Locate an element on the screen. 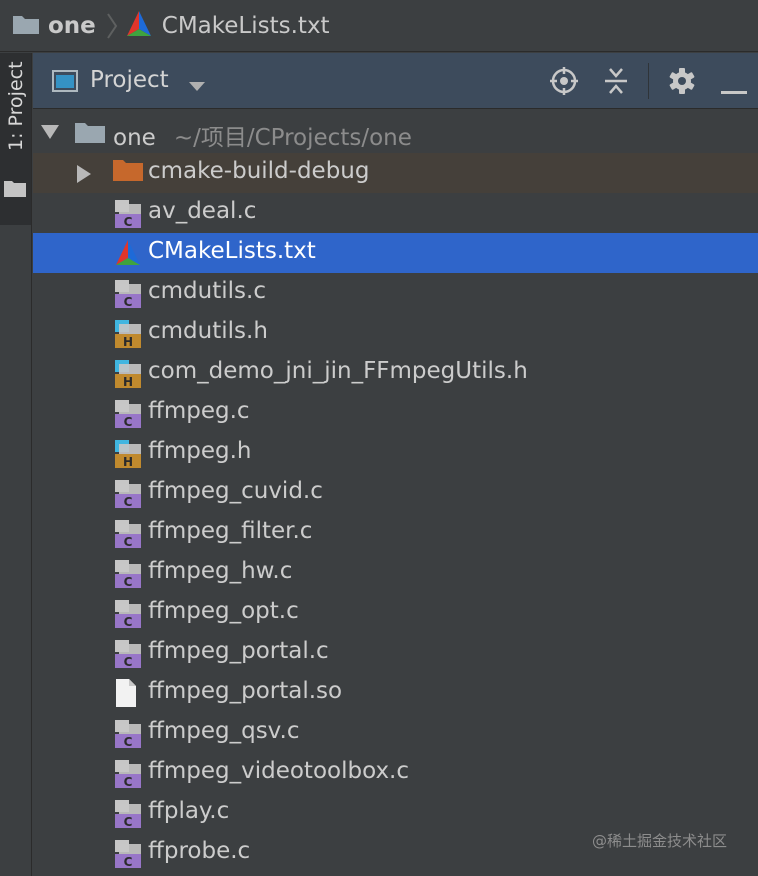  tree-item-label: ffmpeg_cuvid.c is located at coordinates (235, 491).